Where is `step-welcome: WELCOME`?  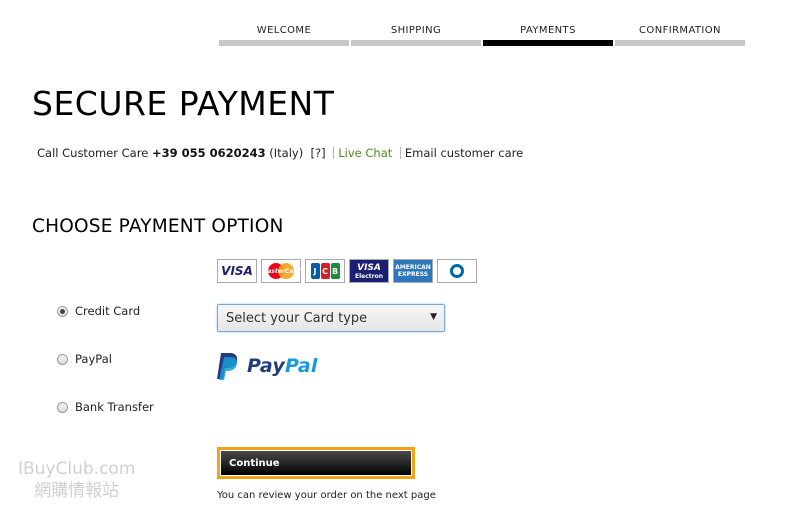
step-welcome: WELCOME is located at coordinates (284, 35).